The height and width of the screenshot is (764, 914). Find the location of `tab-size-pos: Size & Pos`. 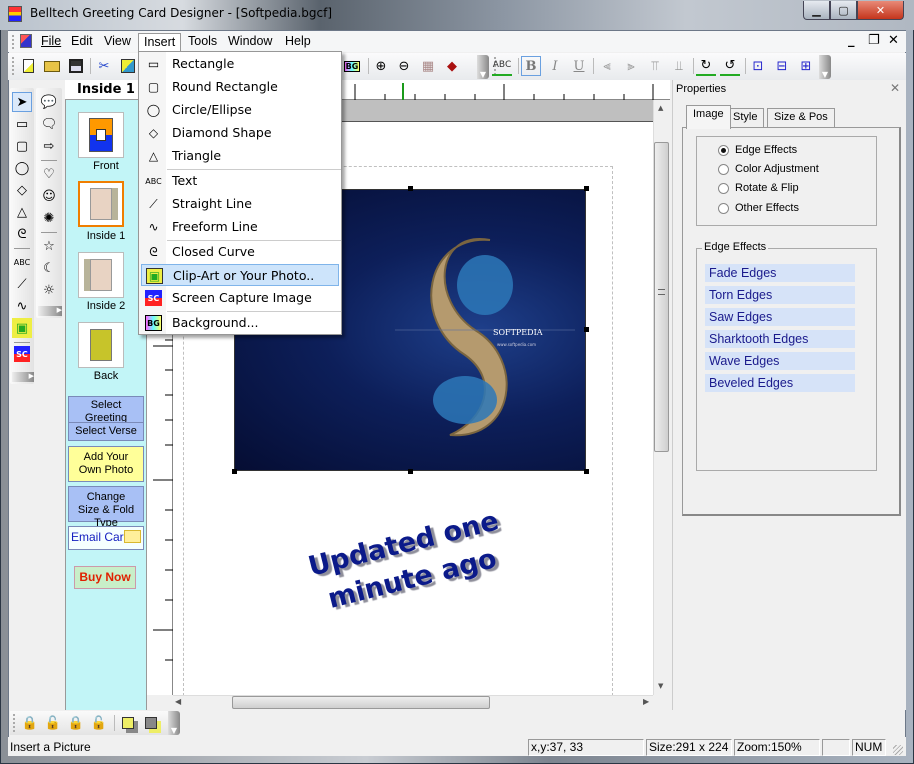

tab-size-pos: Size & Pos is located at coordinates (801, 118).